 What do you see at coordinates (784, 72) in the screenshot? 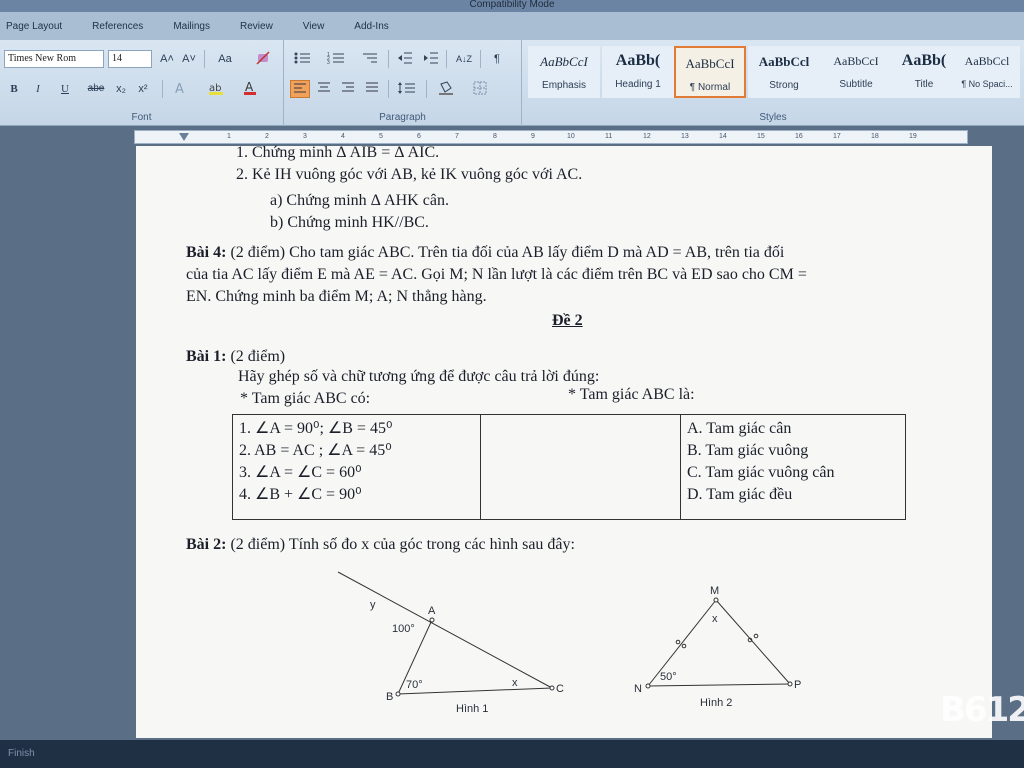
I see `style-strong: AaBbCcl Strong` at bounding box center [784, 72].